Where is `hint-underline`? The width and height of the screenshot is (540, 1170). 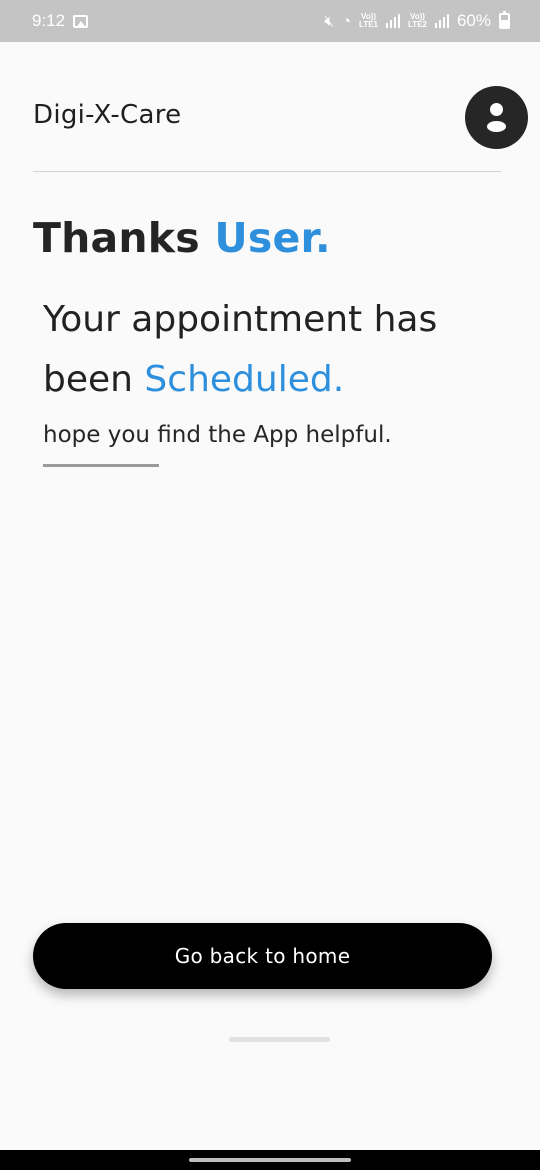
hint-underline is located at coordinates (101, 465).